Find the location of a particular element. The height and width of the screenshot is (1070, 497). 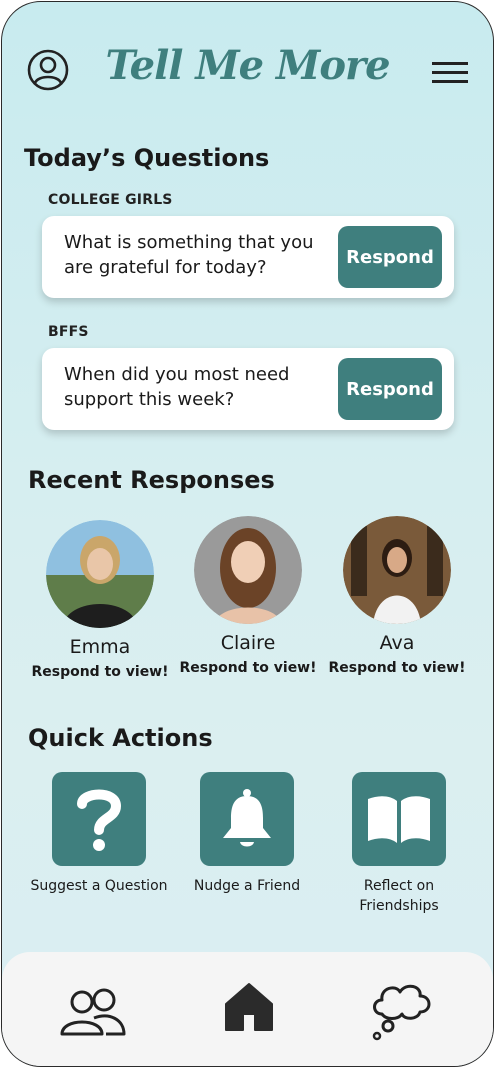

response-claire: Claire Respond to view! is located at coordinates (248, 597).